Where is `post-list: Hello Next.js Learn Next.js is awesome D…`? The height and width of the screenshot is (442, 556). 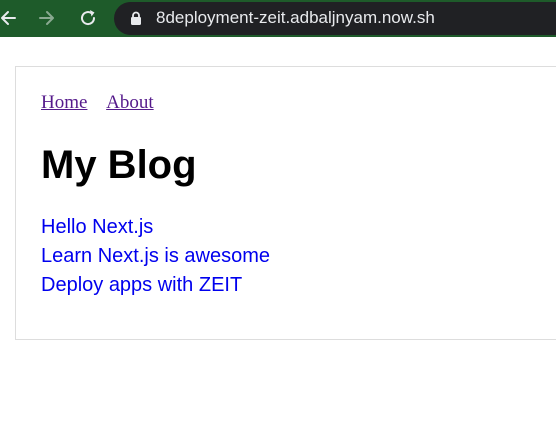
post-list: Hello Next.js Learn Next.js is awesome D… is located at coordinates (155, 256).